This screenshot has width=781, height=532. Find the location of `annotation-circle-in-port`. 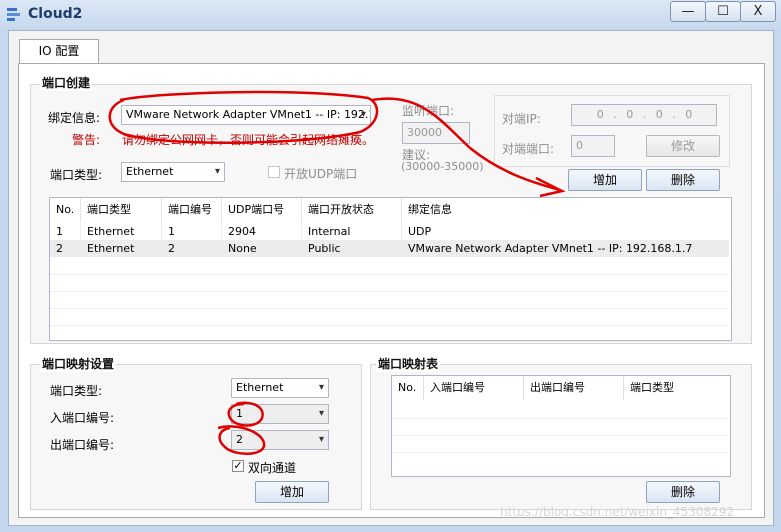

annotation-circle-in-port is located at coordinates (245, 414).